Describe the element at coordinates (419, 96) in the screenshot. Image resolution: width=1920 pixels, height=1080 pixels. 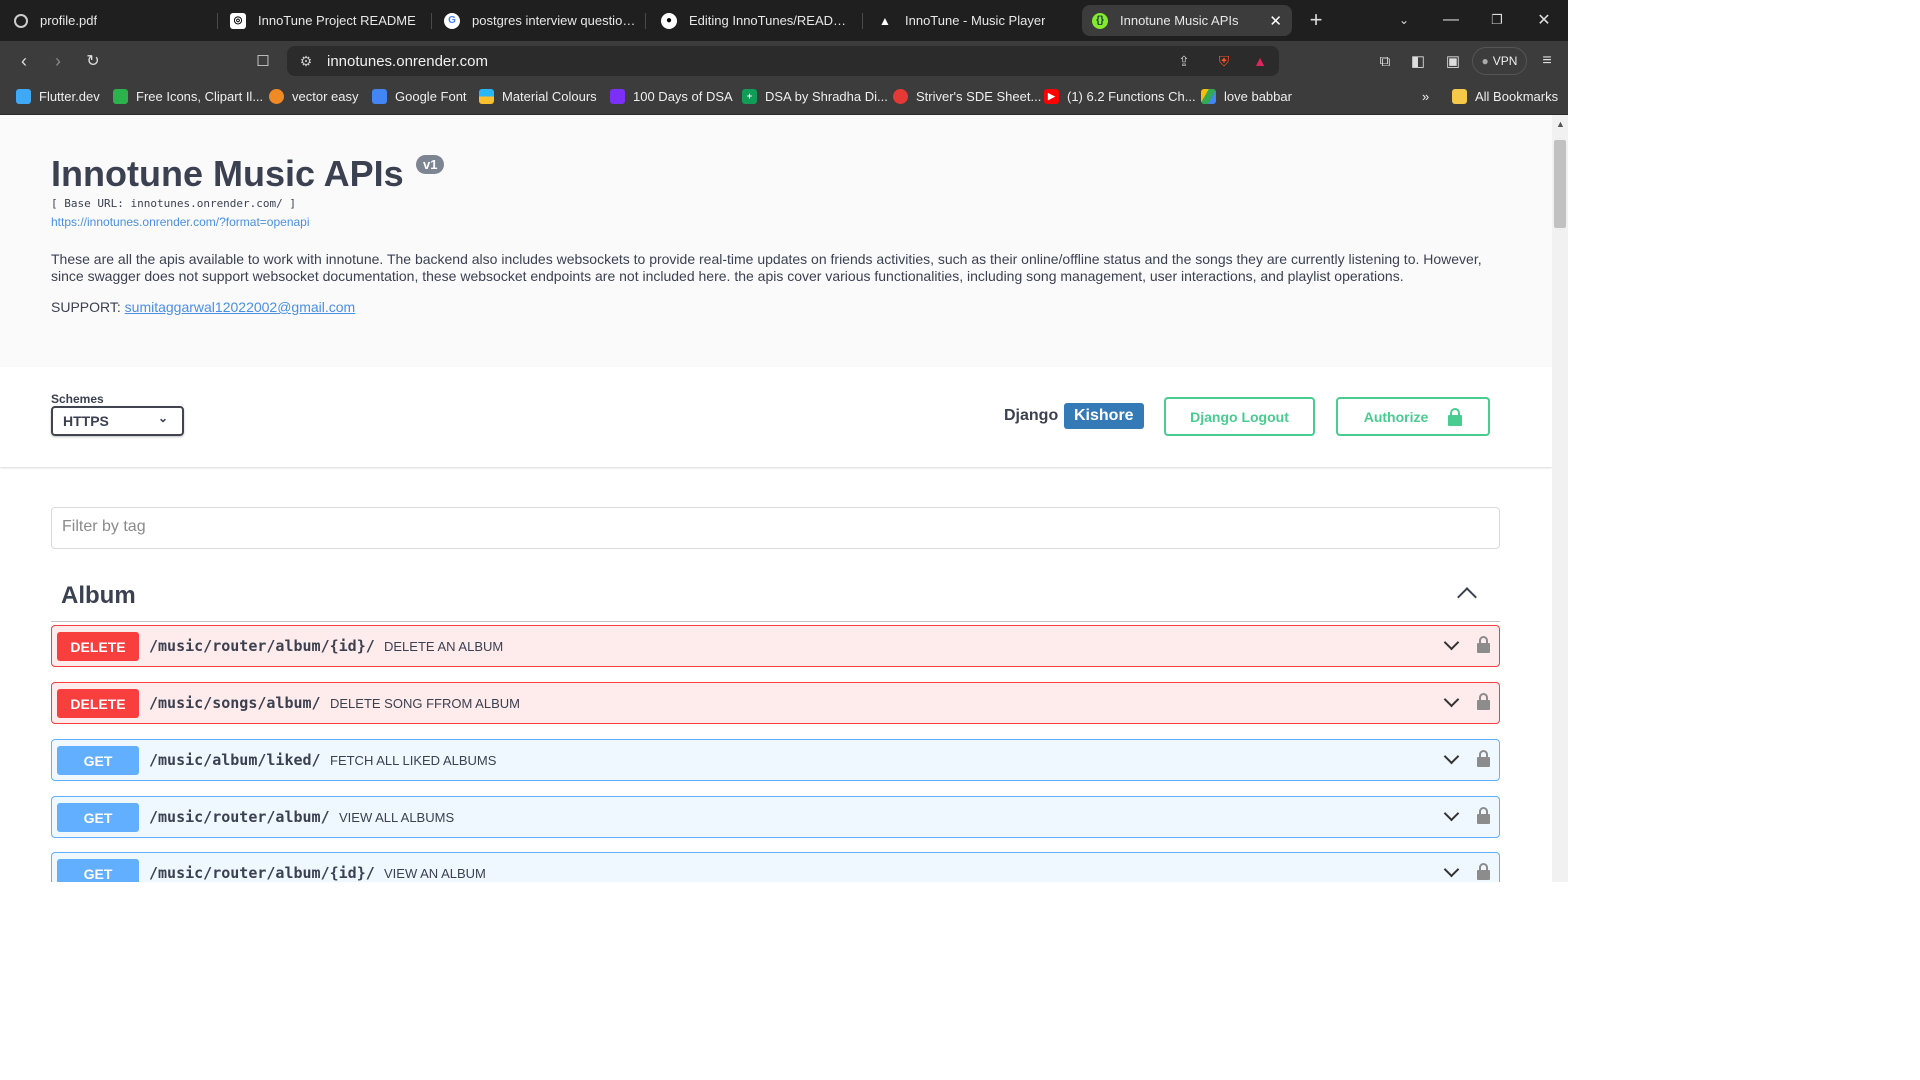
I see `bookmark-google-font: Google Font` at that location.